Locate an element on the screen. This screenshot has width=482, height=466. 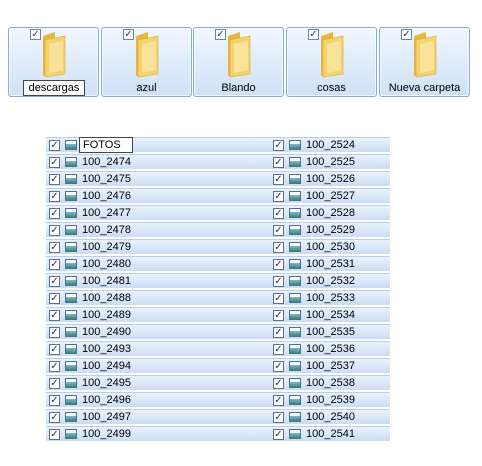
list-item: ✓ 100_2526 is located at coordinates (330, 179).